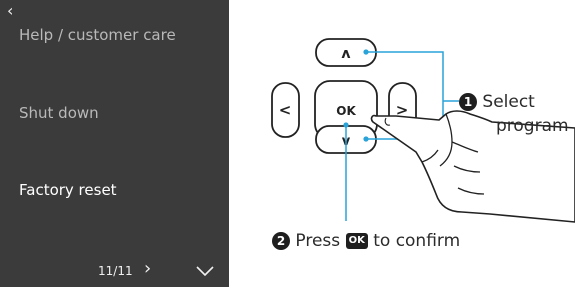 The height and width of the screenshot is (291, 575). What do you see at coordinates (97, 35) in the screenshot?
I see `menu-item-help-customer-care: Help / customer care` at bounding box center [97, 35].